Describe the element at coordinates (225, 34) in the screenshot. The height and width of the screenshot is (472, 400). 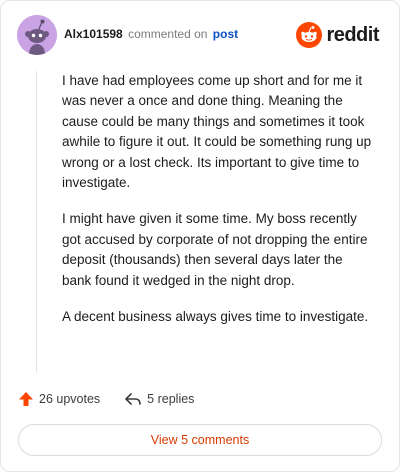
I see `post-link: post` at that location.